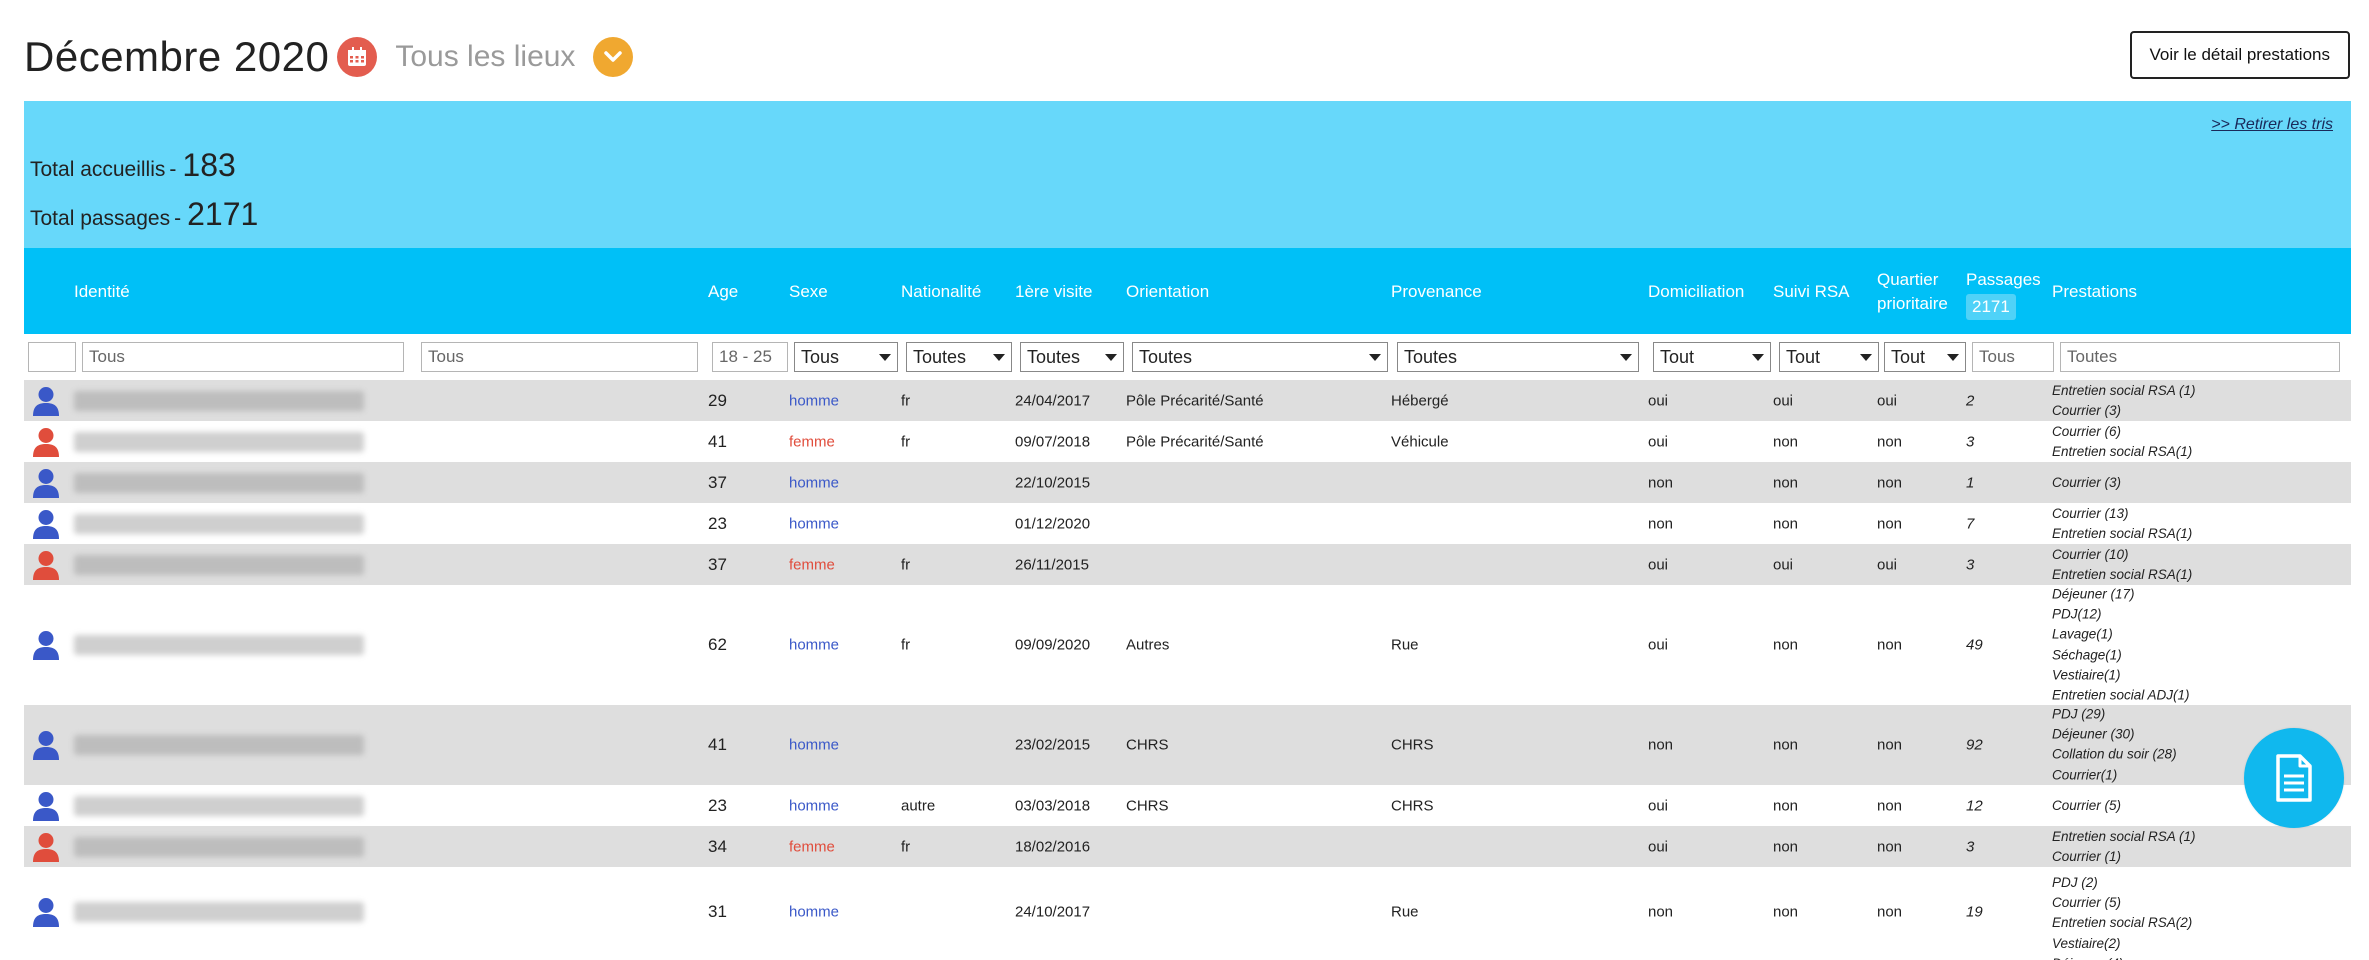 The height and width of the screenshot is (960, 2369). I want to click on orientation-filter-select: Toutes, so click(1260, 357).